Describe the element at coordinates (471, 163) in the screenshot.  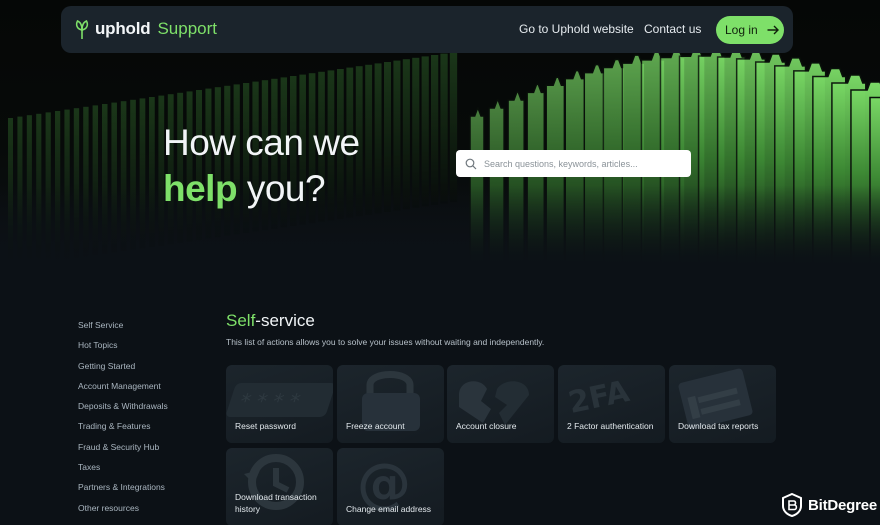
I see `search-icon` at that location.